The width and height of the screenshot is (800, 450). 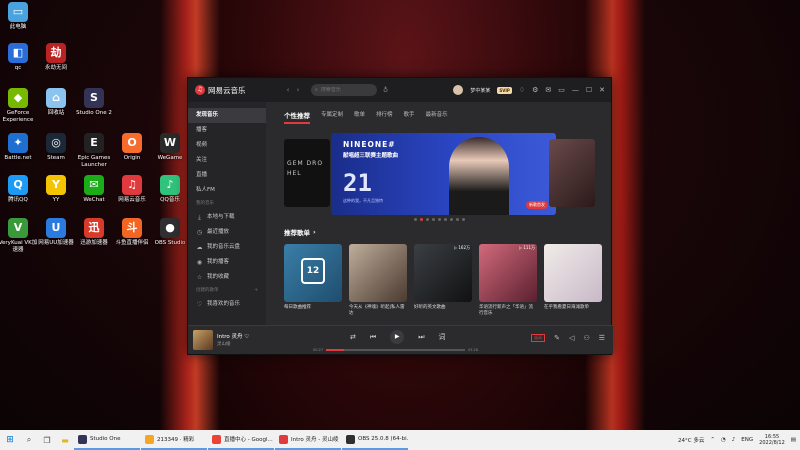 What do you see at coordinates (384, 117) in the screenshot?
I see `tab: 排行榜` at bounding box center [384, 117].